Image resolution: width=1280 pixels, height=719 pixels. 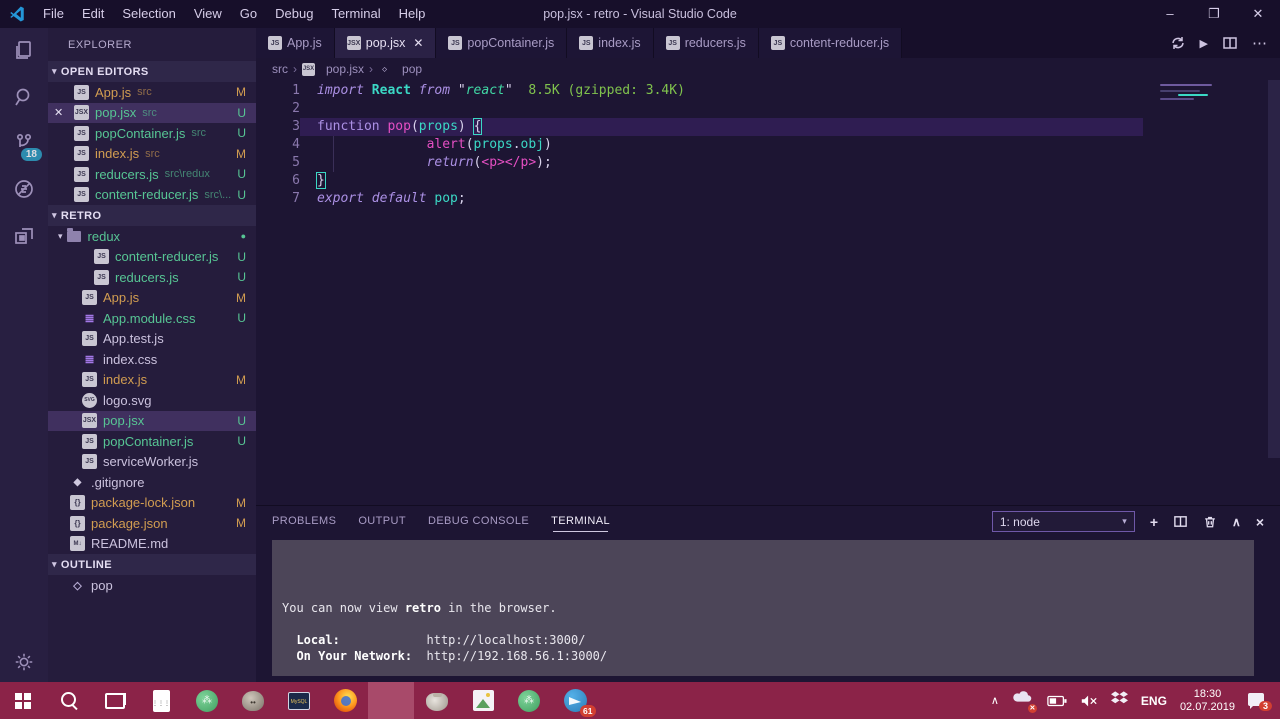 What do you see at coordinates (1063, 521) in the screenshot?
I see `terminal-select: 1: node ▾` at bounding box center [1063, 521].